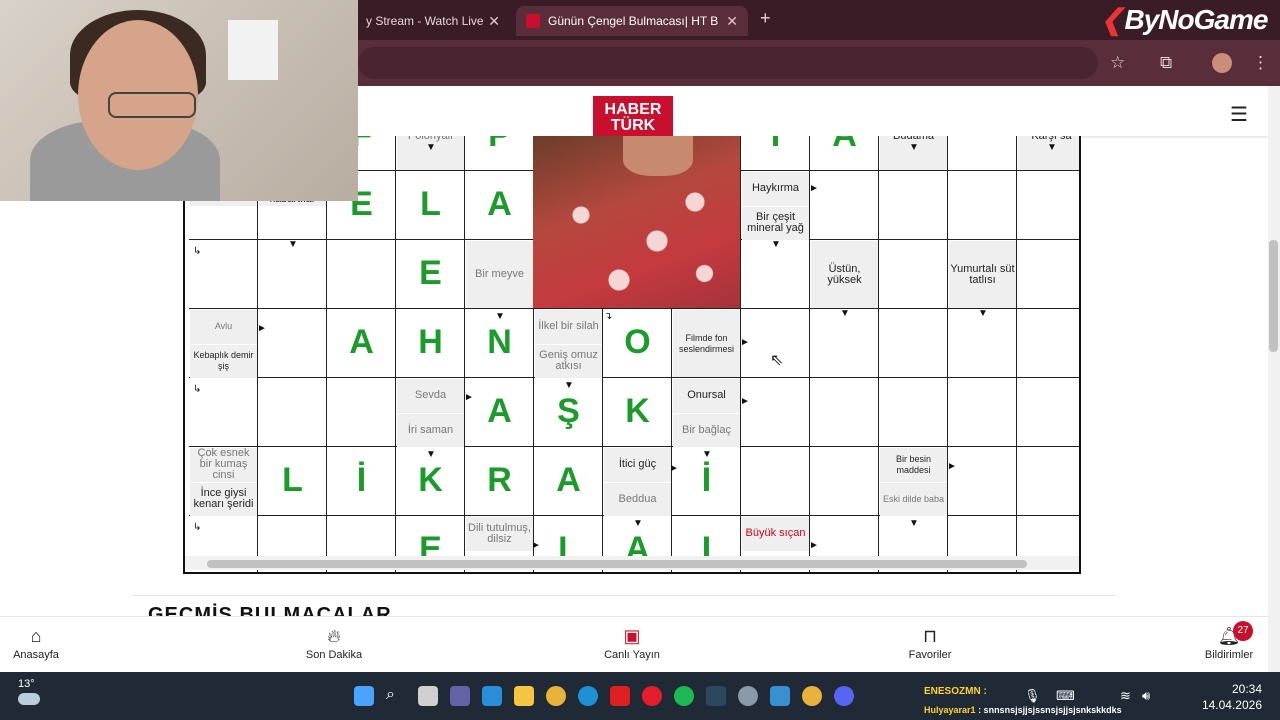  What do you see at coordinates (844, 696) in the screenshot?
I see `discord-icon` at bounding box center [844, 696].